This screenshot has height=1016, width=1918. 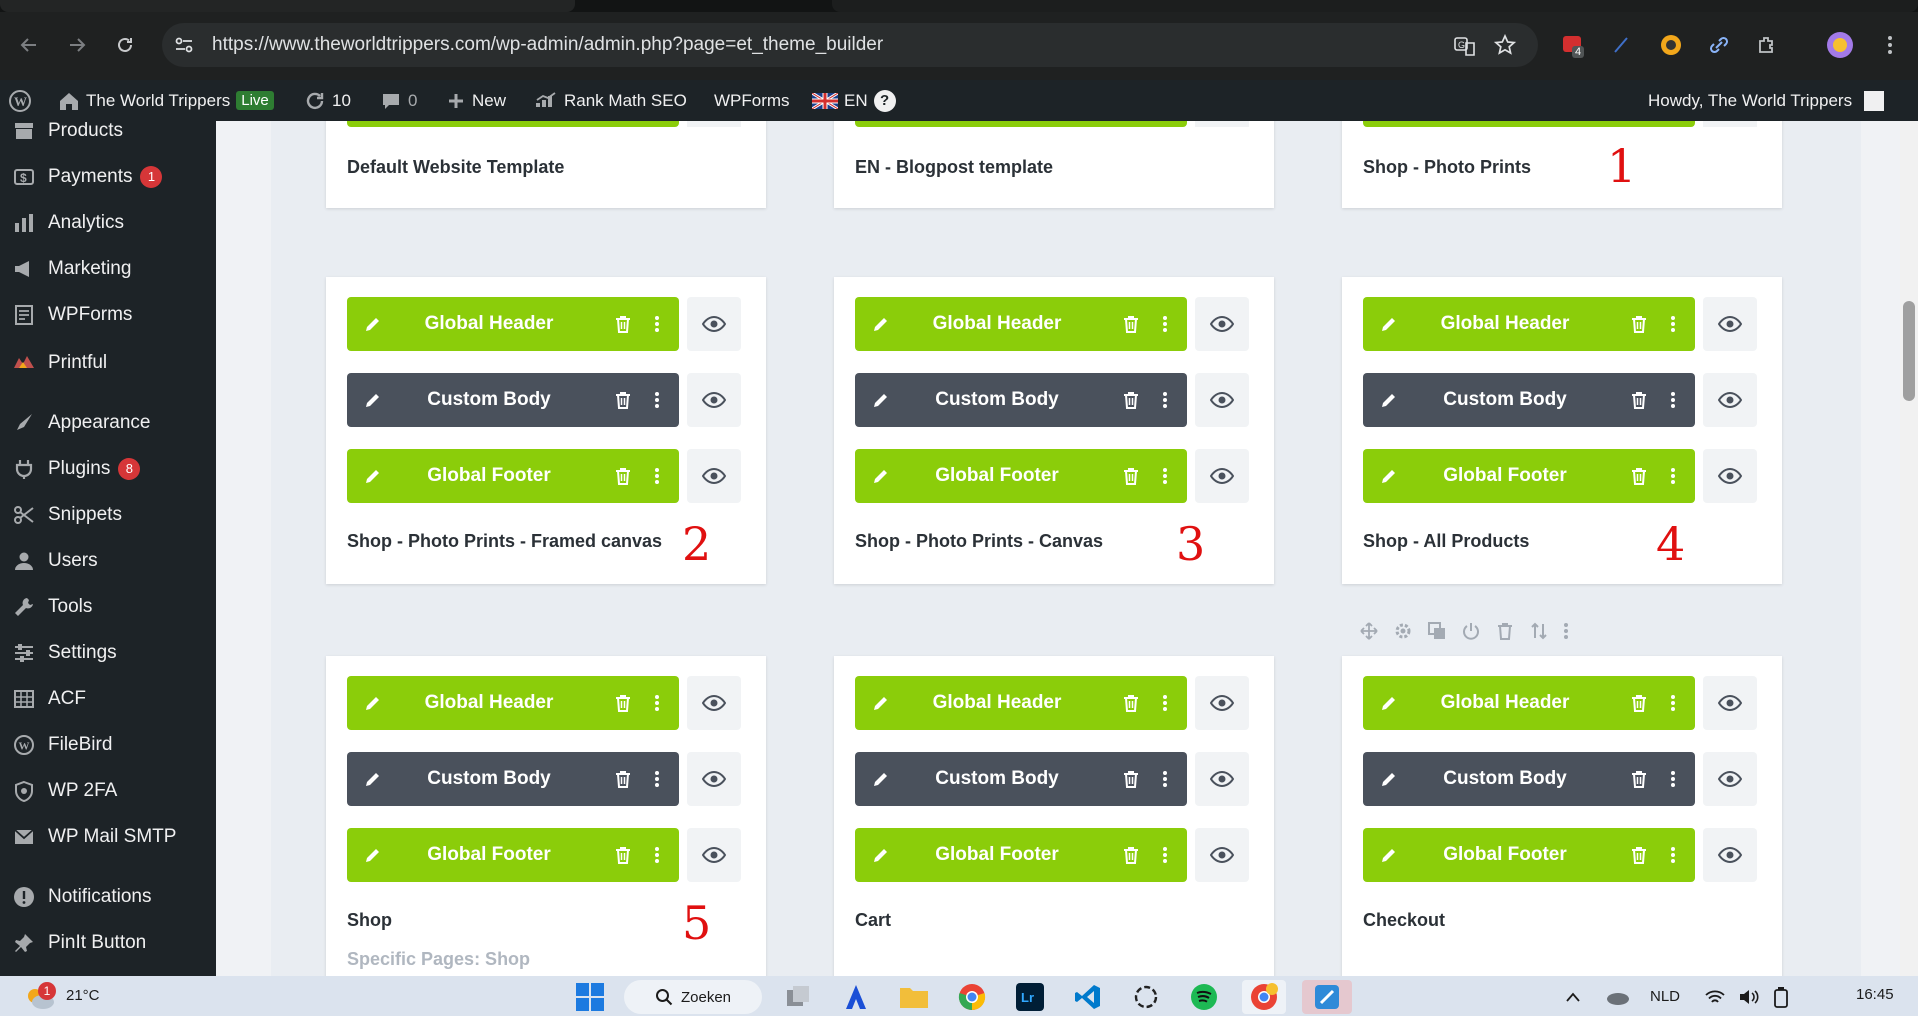 What do you see at coordinates (625, 101) in the screenshot?
I see `rank-math-label: Rank Math SEO` at bounding box center [625, 101].